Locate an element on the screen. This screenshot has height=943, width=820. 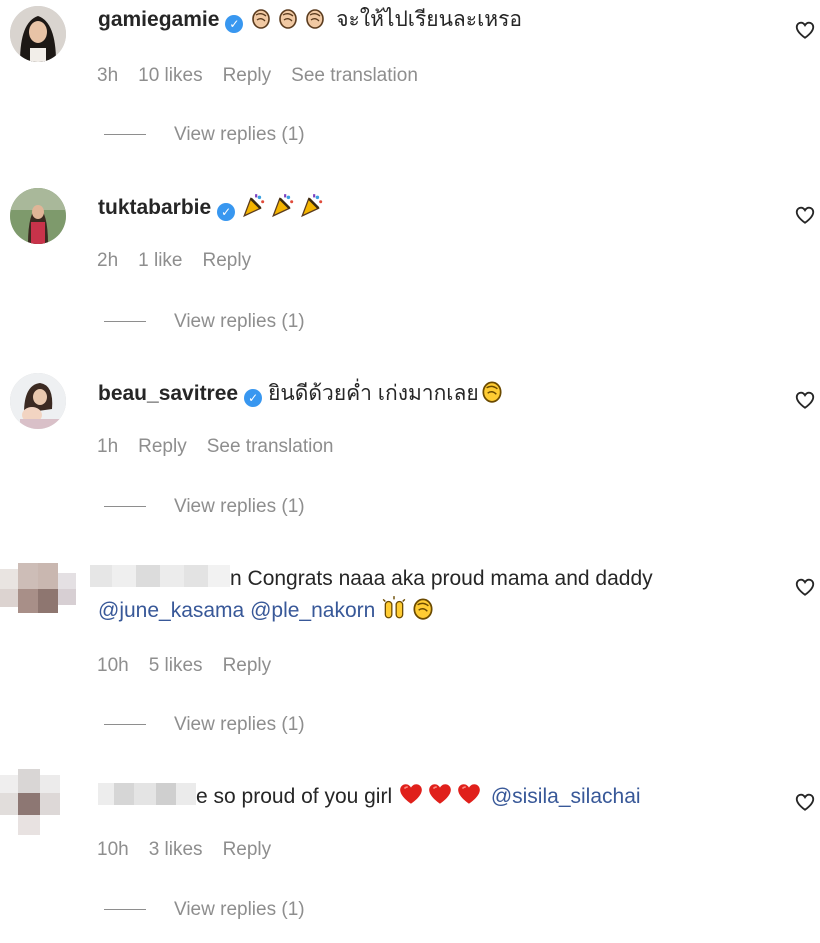
username: beau_savitree is located at coordinates (168, 393).